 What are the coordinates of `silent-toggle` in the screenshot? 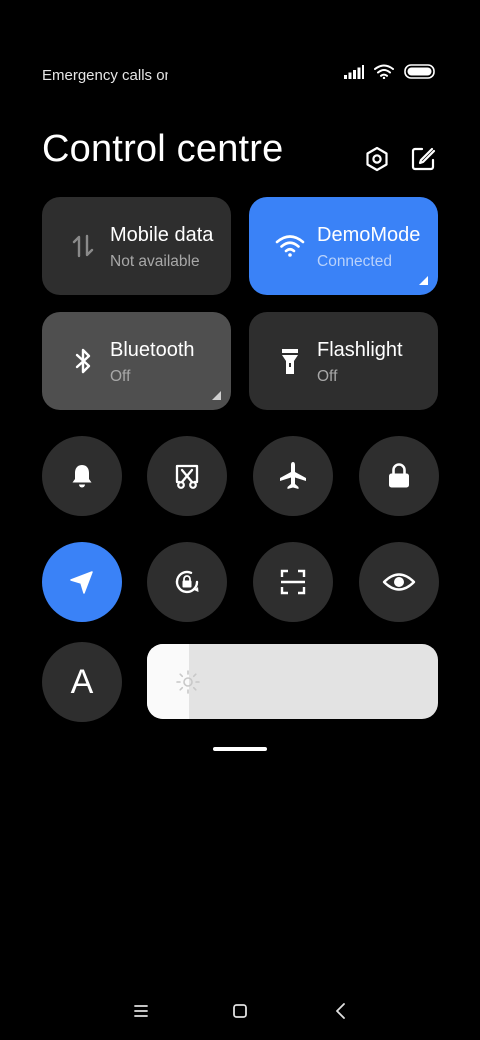 It's located at (82, 476).